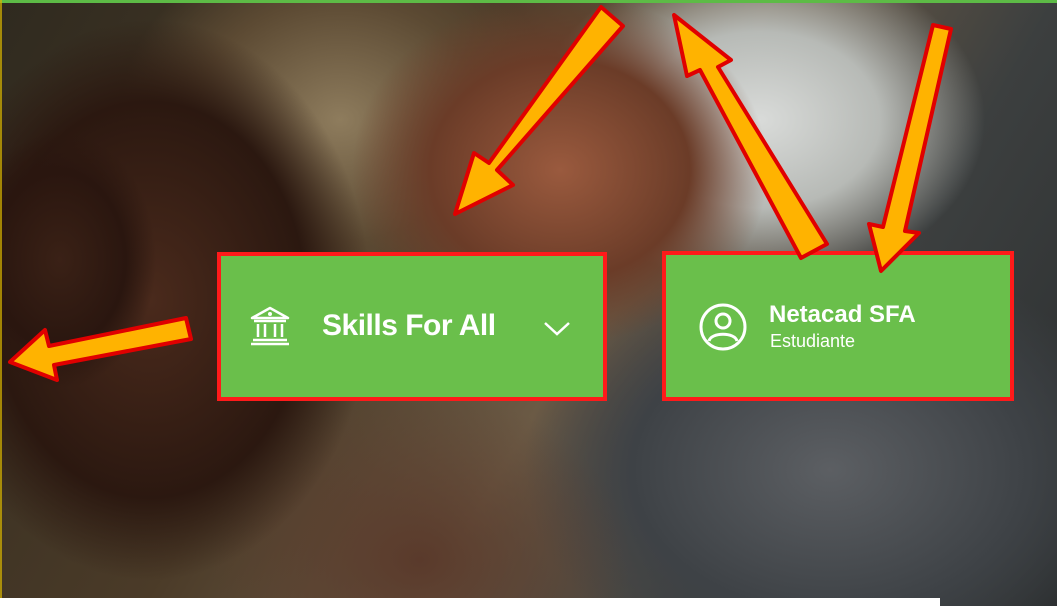 The height and width of the screenshot is (606, 1057). I want to click on arrow-to-institution, so click(539, 110).